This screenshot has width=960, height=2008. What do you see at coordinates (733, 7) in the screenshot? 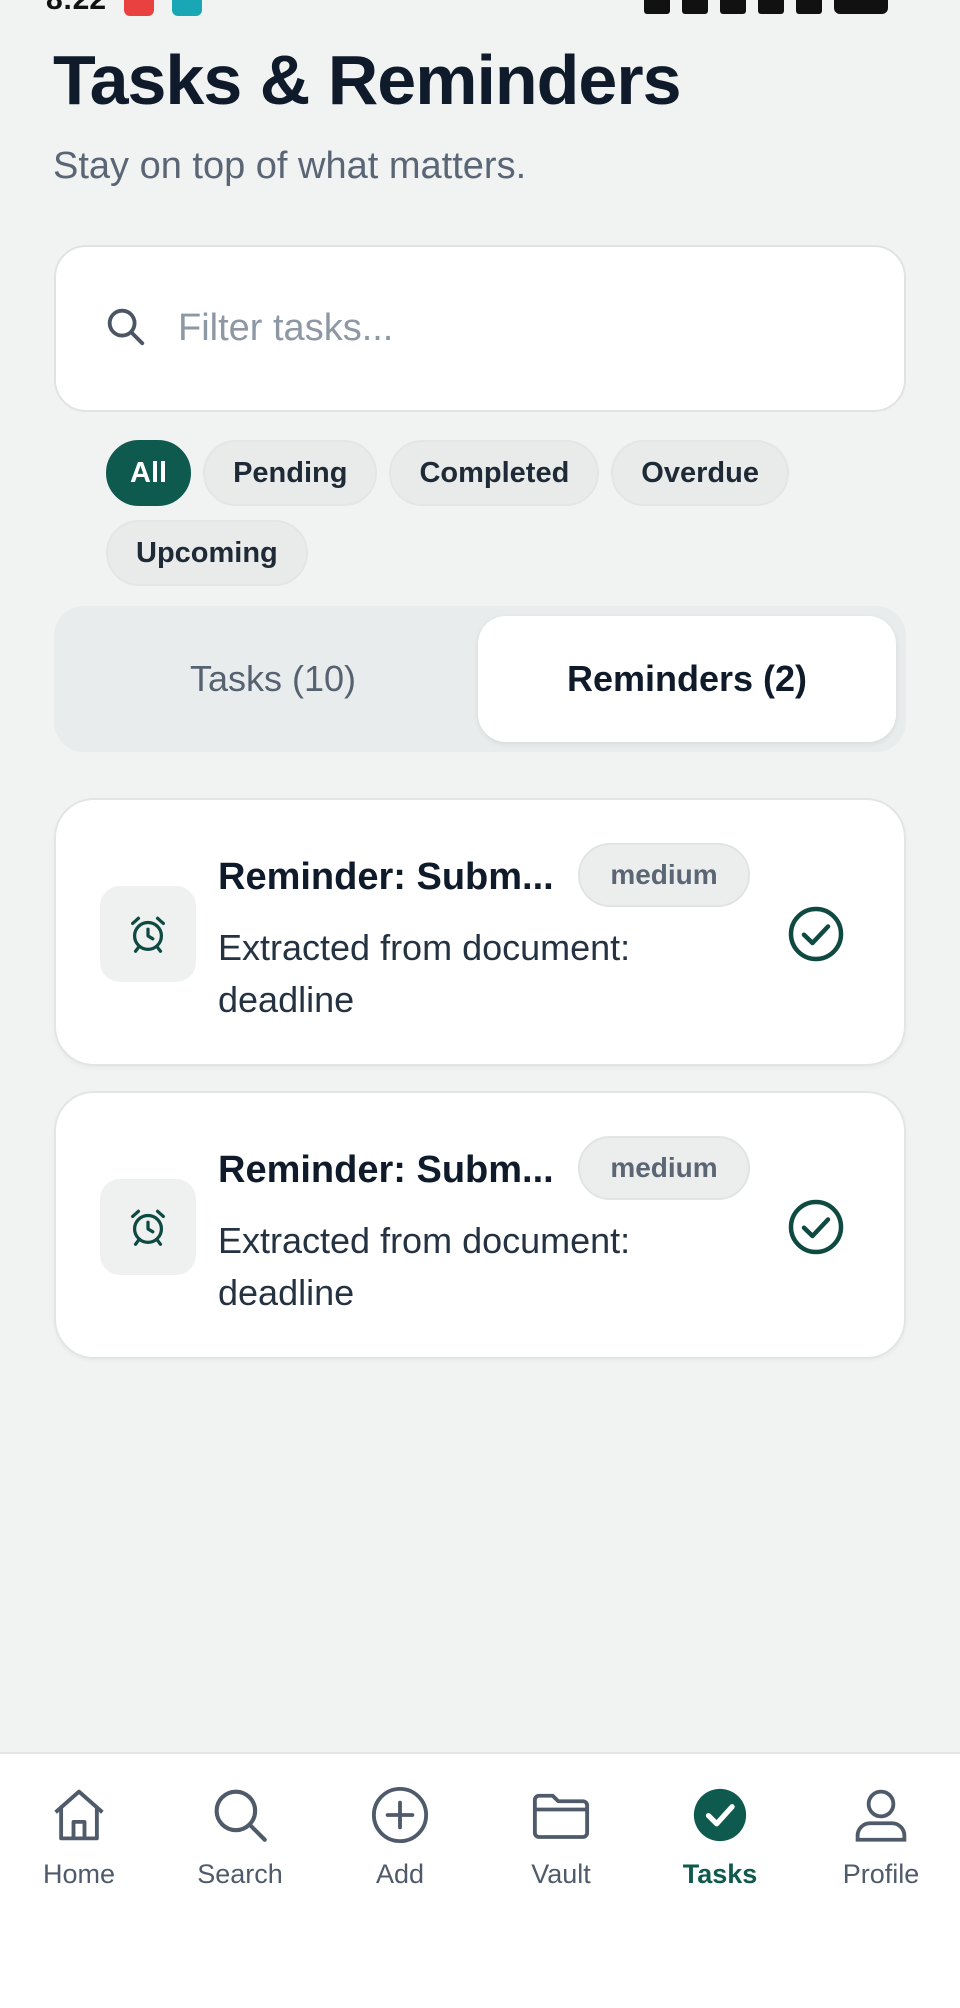
I see `wifi-icon` at bounding box center [733, 7].